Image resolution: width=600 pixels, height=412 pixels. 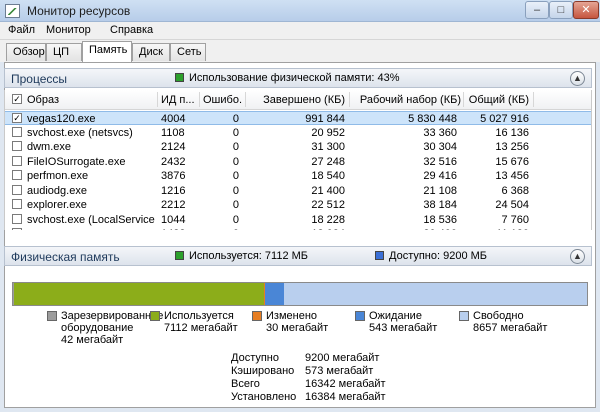 What do you see at coordinates (17, 99) in the screenshot?
I see `select-all-checkbox: ✓` at bounding box center [17, 99].